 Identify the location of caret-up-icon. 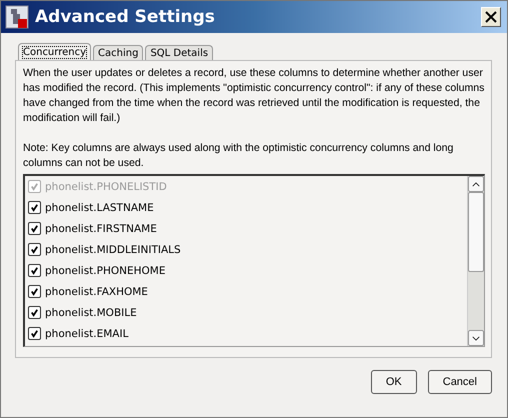
(476, 184).